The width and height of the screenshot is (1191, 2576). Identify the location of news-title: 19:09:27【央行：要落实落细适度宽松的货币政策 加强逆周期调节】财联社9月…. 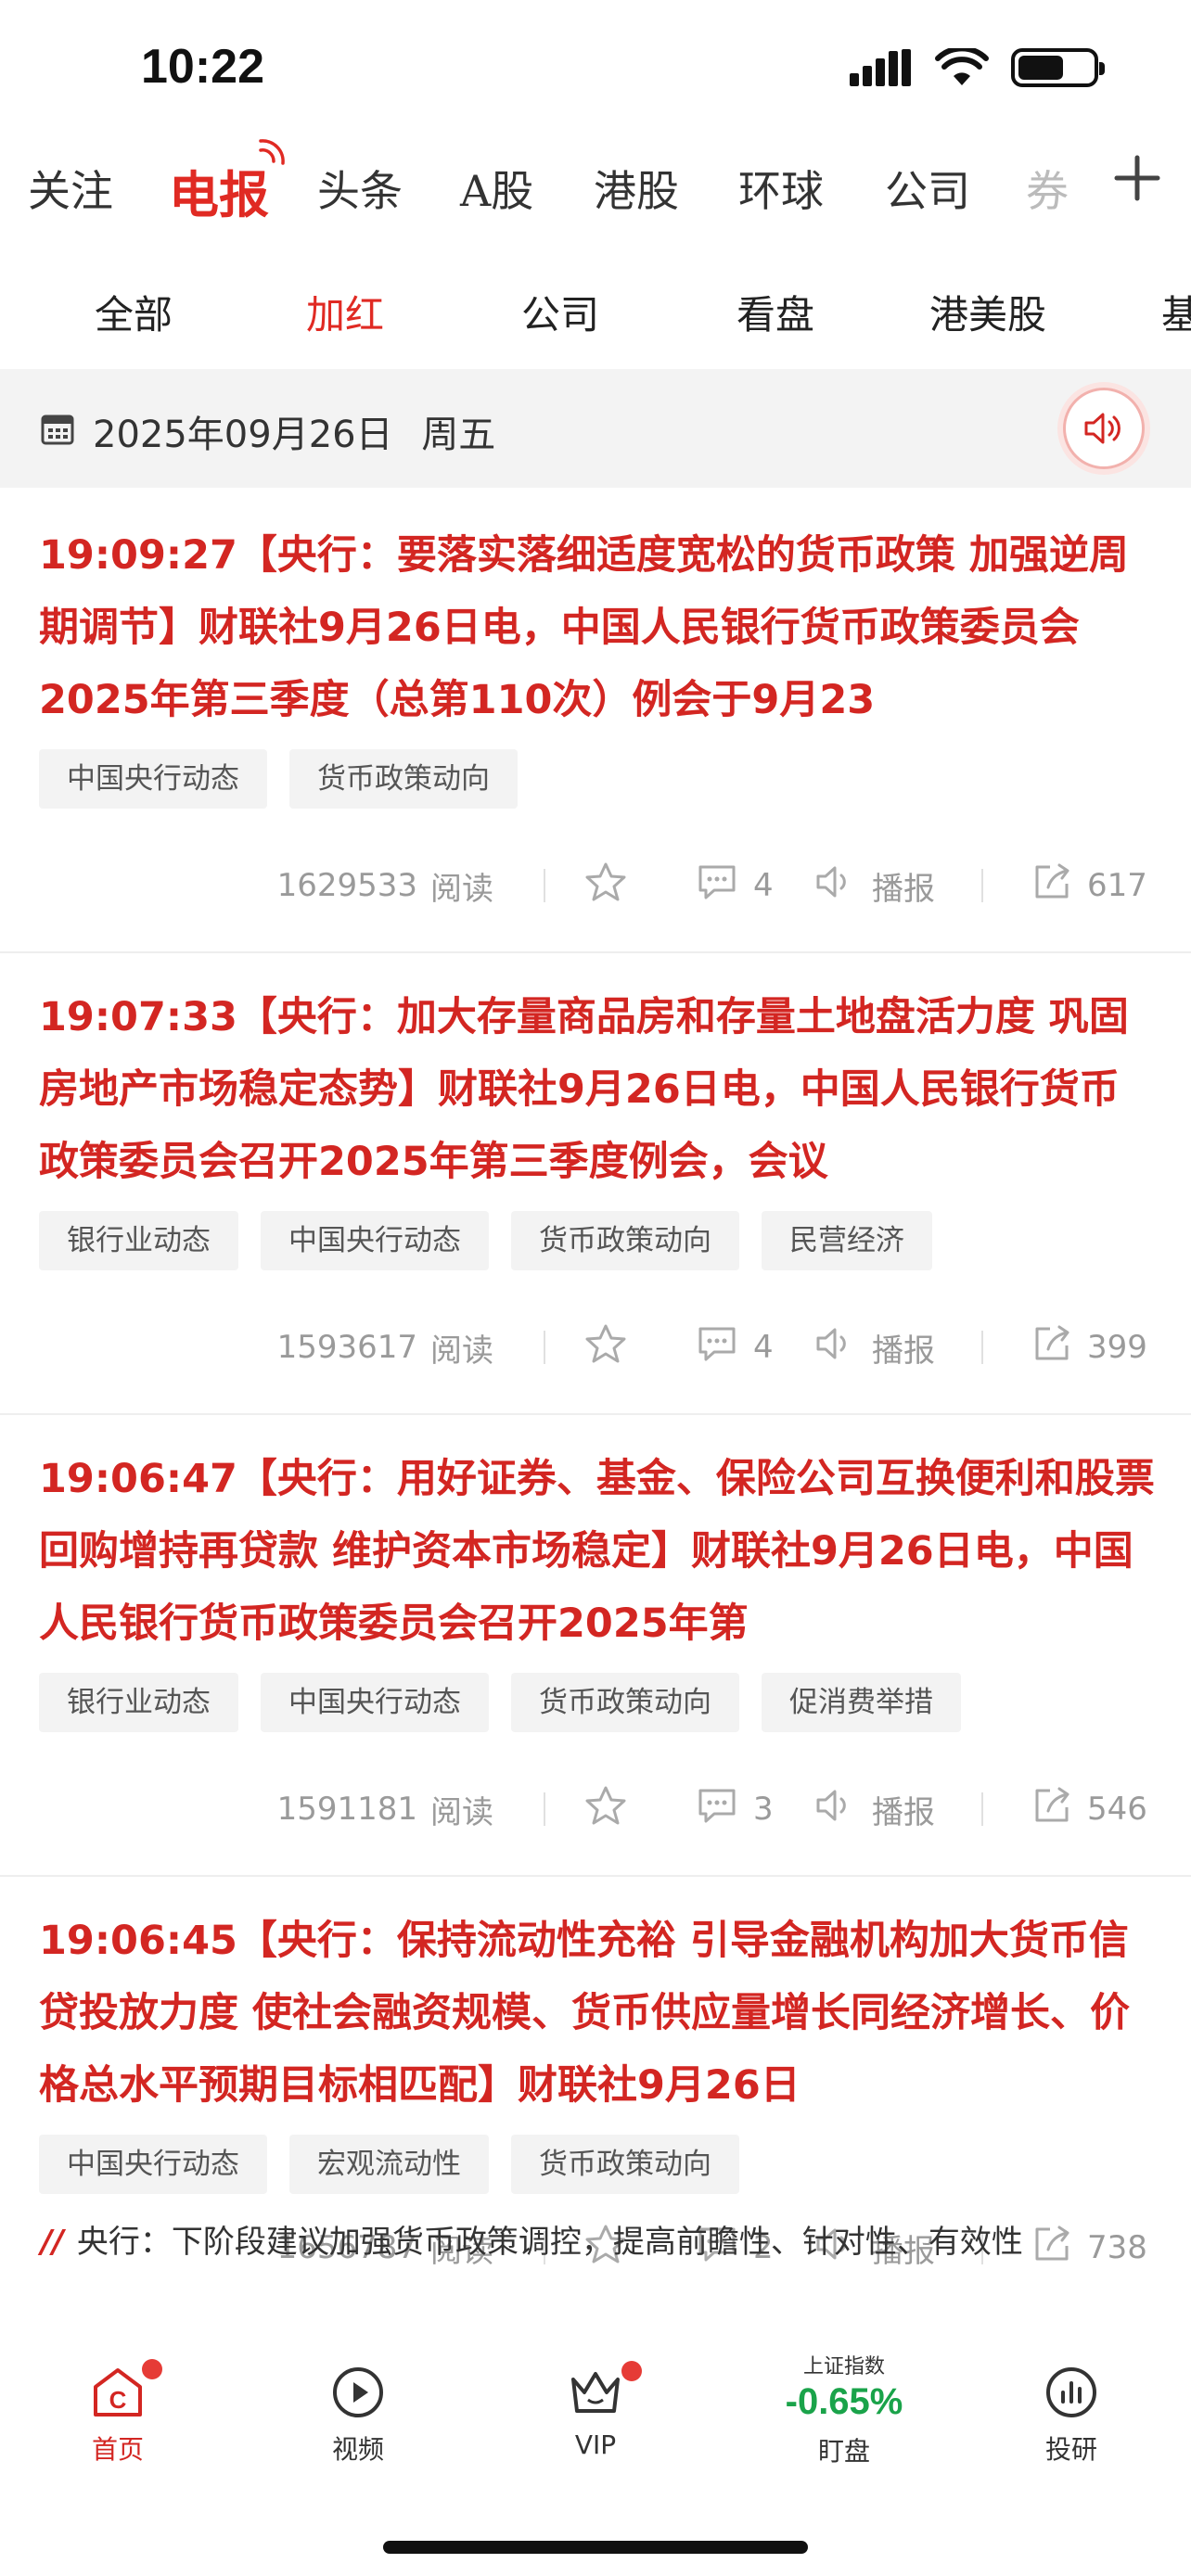
(597, 628).